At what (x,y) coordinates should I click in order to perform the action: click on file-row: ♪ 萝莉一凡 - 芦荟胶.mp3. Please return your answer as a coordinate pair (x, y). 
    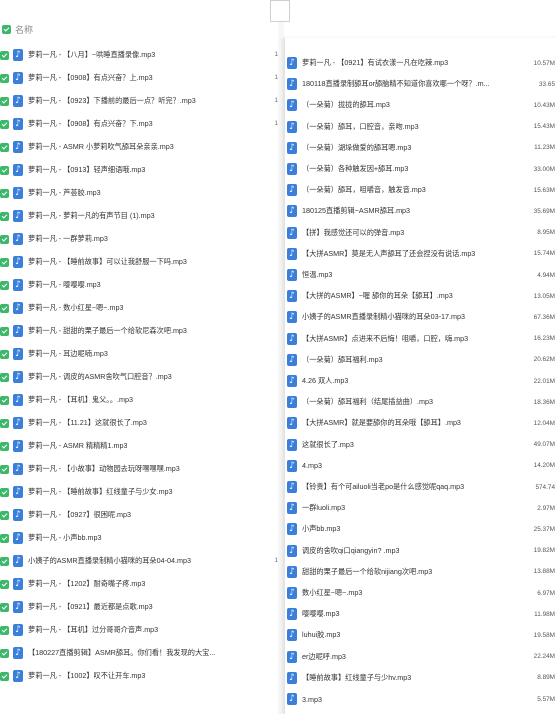
    Looking at the image, I should click on (139, 193).